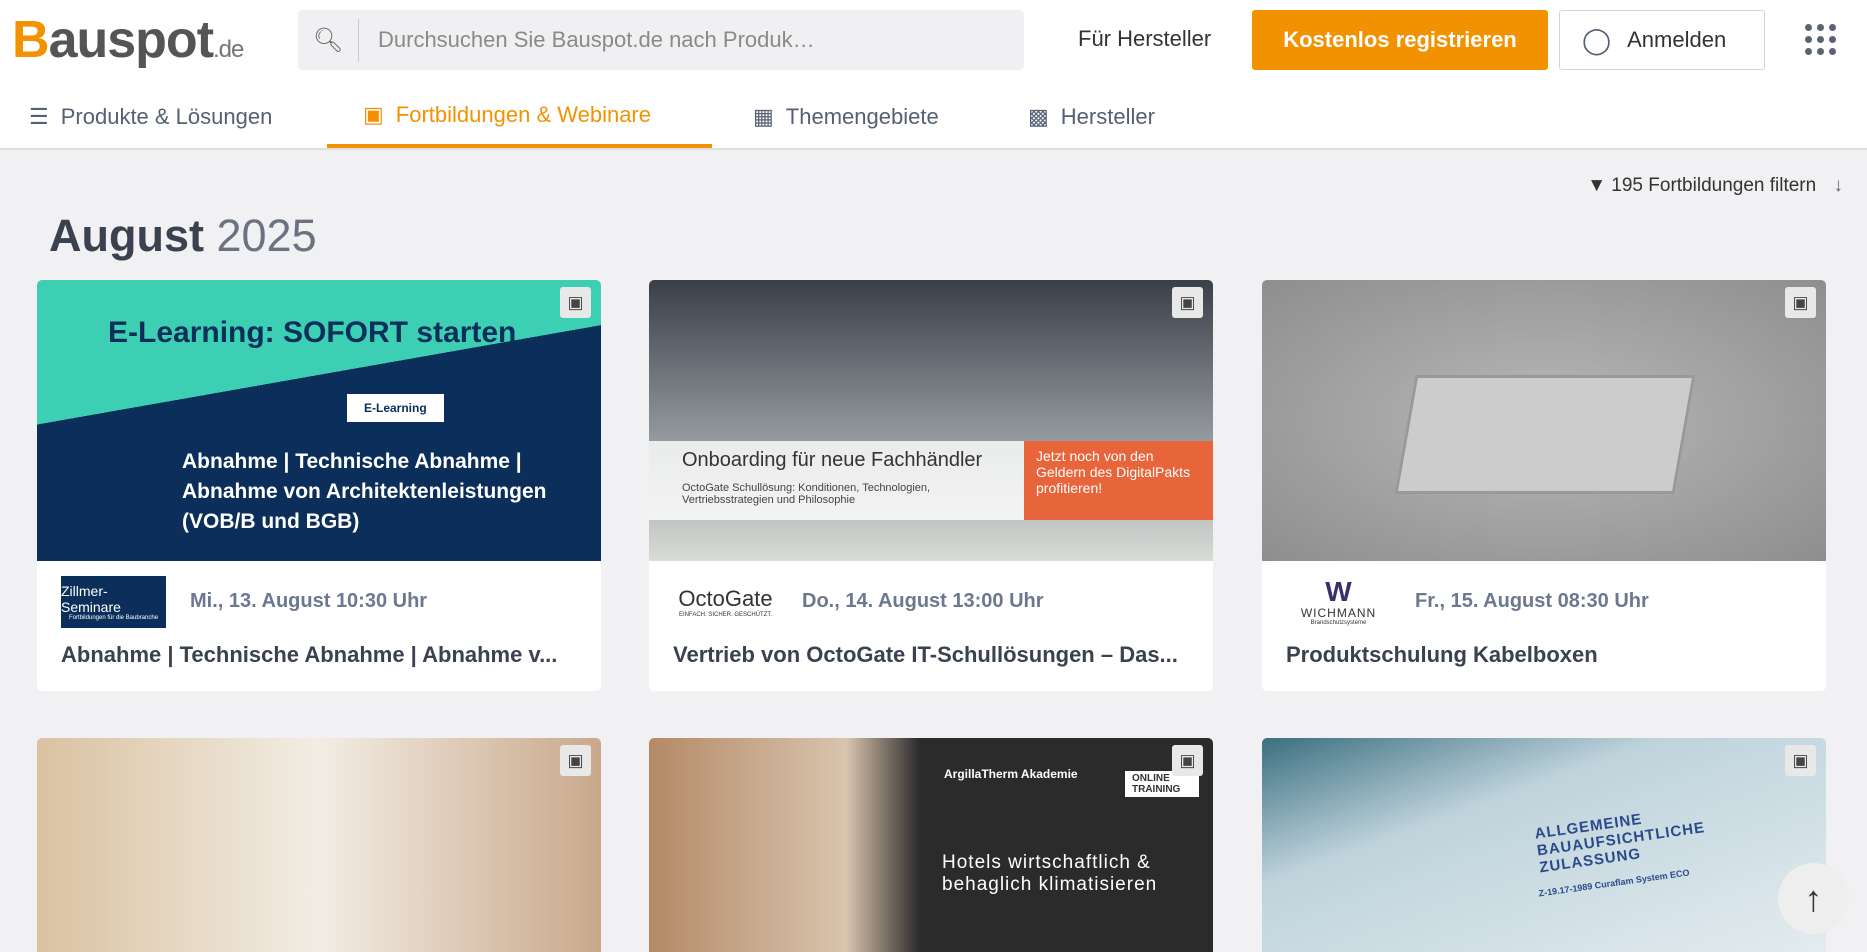  I want to click on tiles-icon: ▦, so click(763, 116).